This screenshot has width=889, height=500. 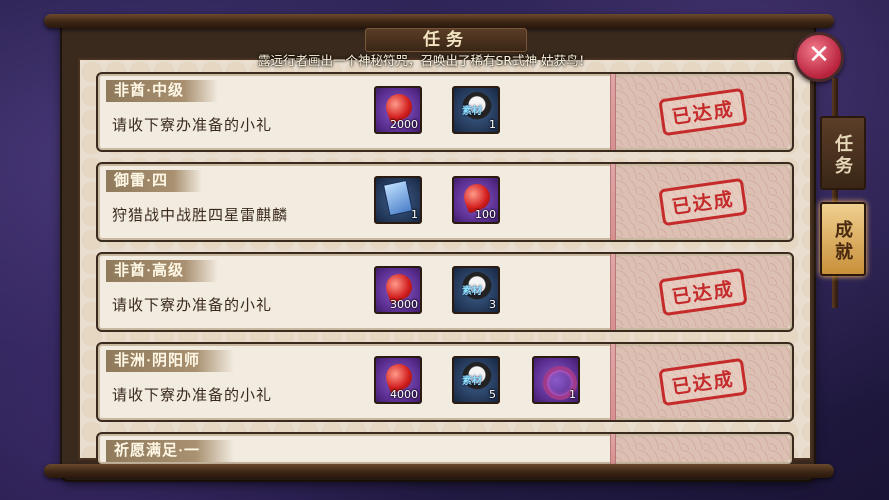 I want to click on close-x-icon: ✕, so click(x=819, y=55).